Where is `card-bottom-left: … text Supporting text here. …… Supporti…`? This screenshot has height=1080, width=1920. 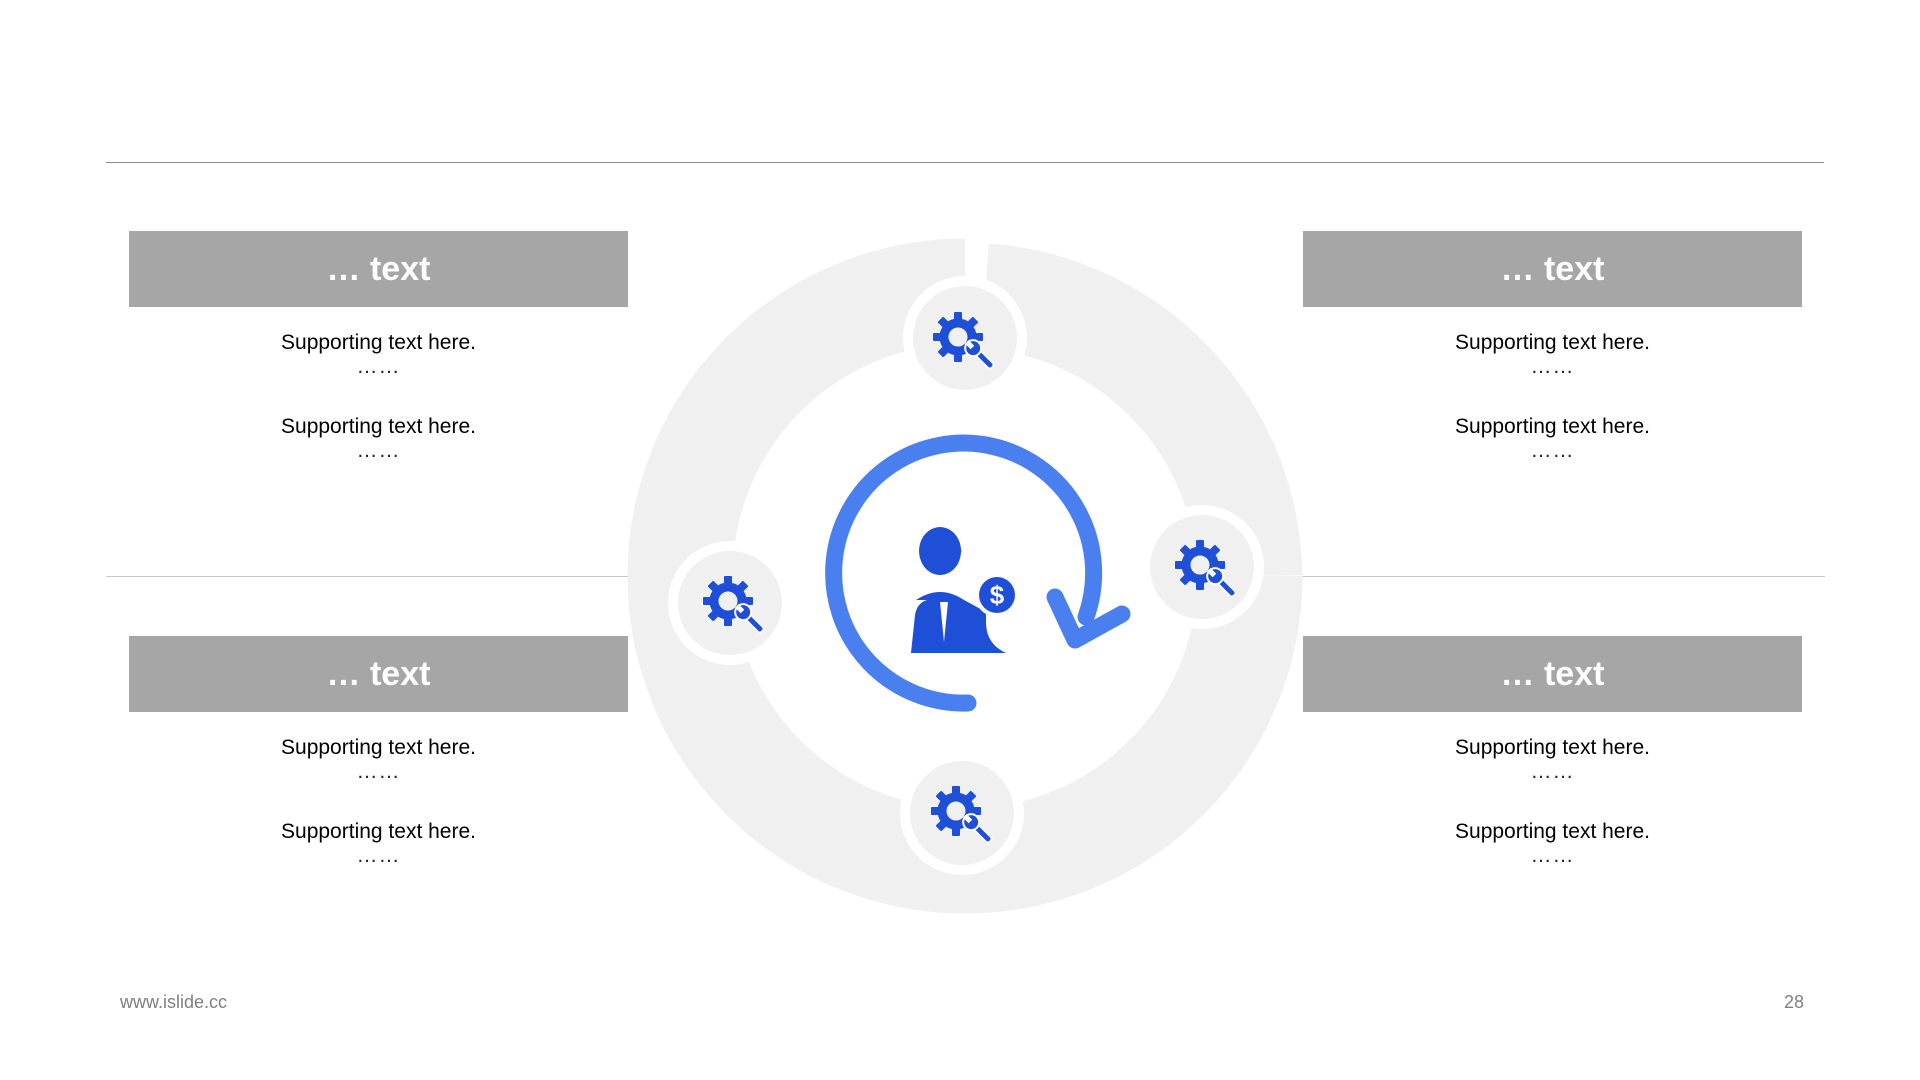 card-bottom-left: … text Supporting text here. …… Supporti… is located at coordinates (378, 752).